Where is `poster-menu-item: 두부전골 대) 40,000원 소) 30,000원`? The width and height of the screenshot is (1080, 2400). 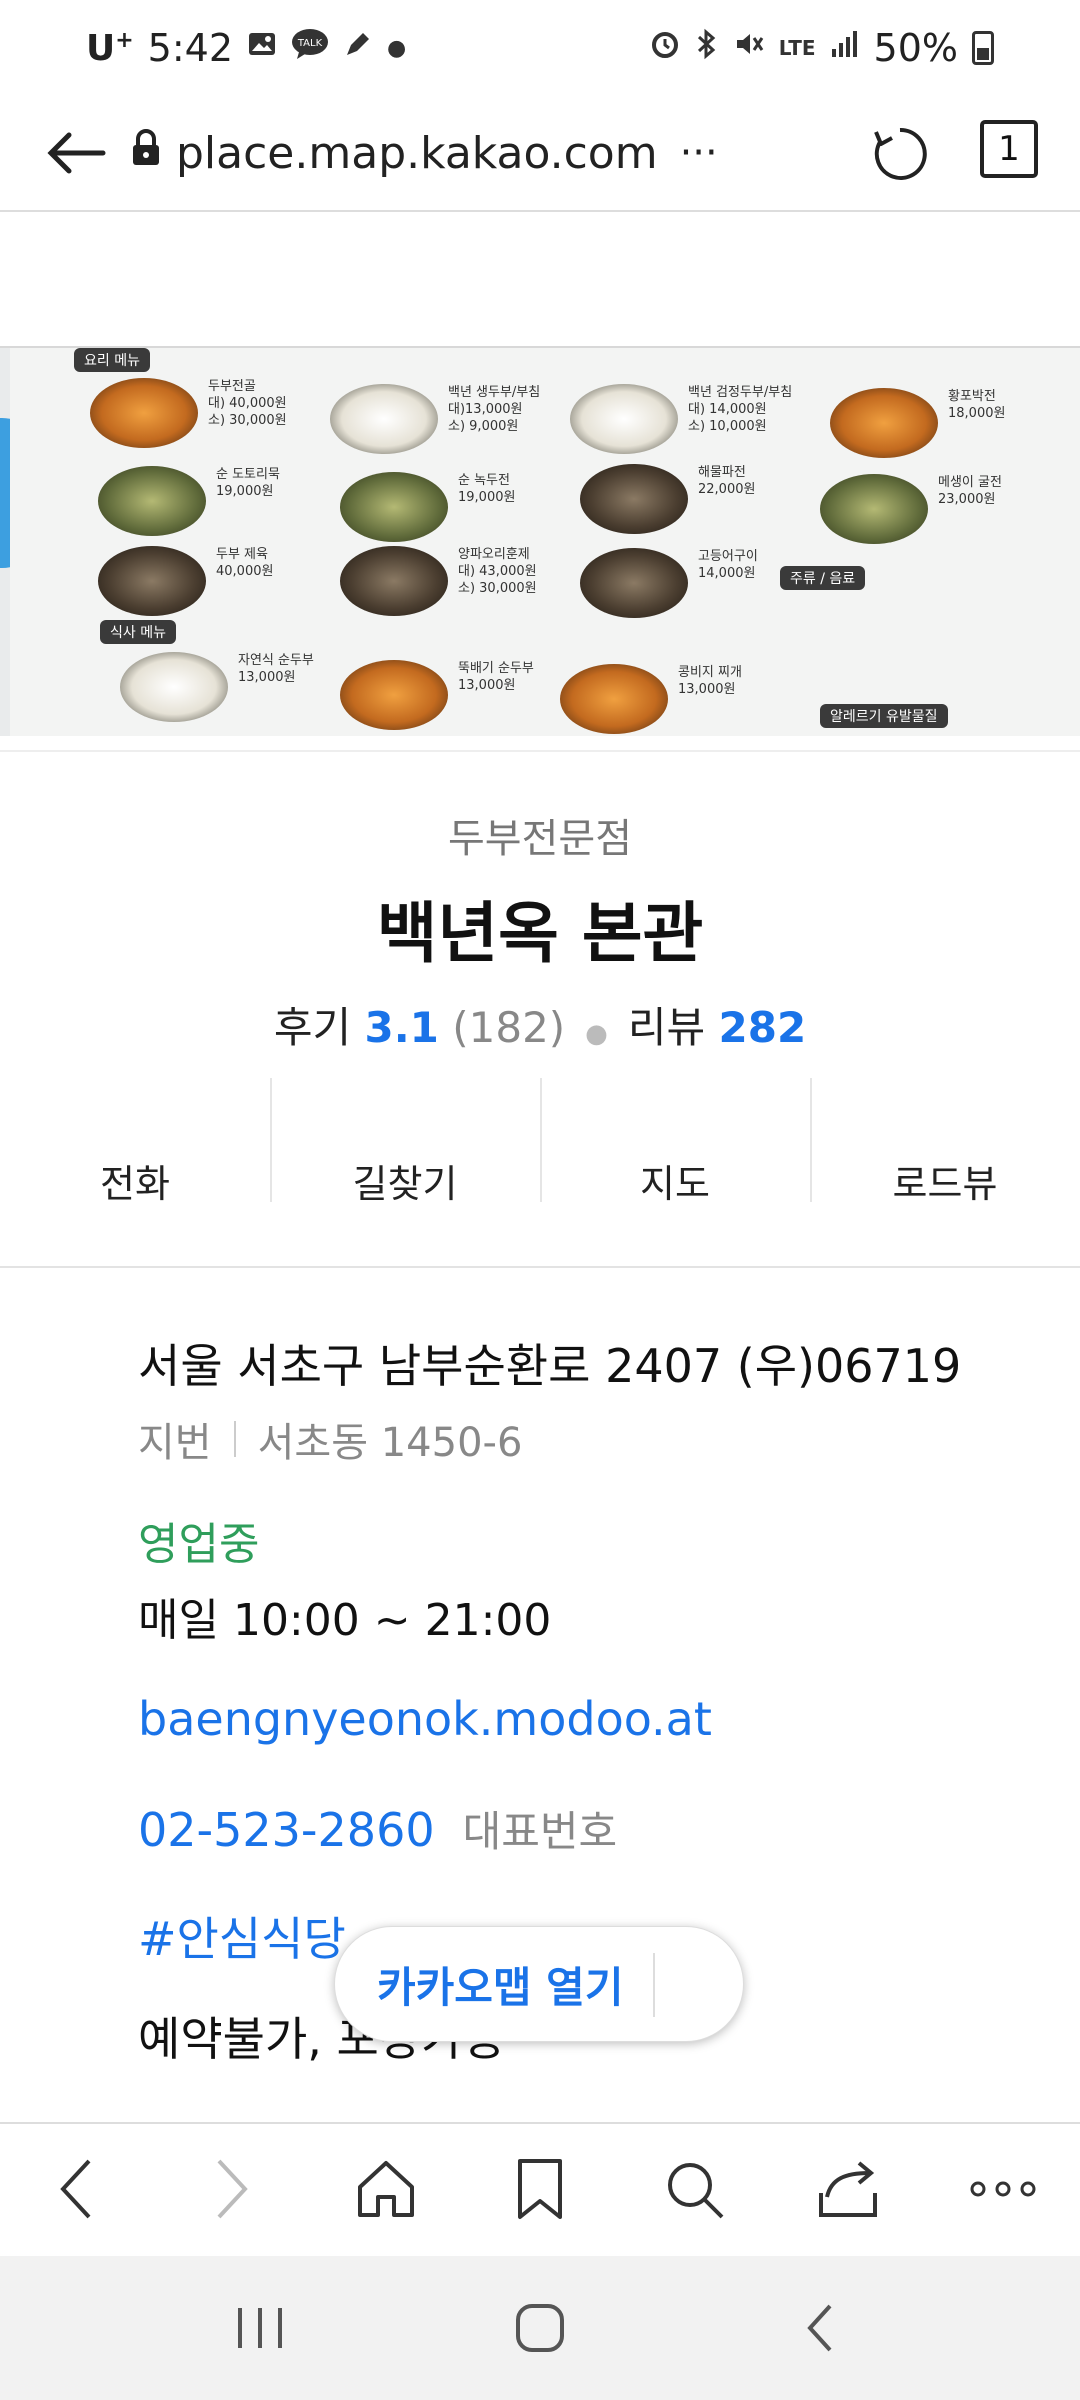
poster-menu-item: 두부전골 대) 40,000원 소) 30,000원 is located at coordinates (188, 413).